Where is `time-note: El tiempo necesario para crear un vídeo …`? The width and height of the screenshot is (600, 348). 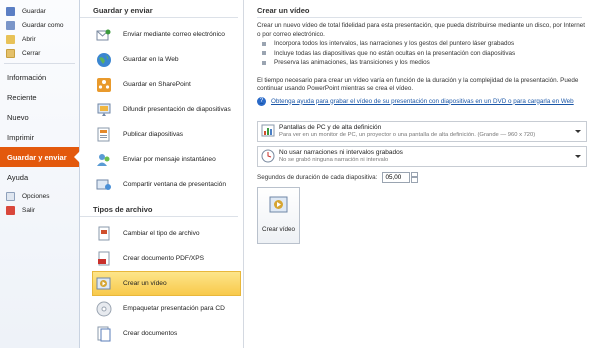 time-note: El tiempo necesario para crear un vídeo … is located at coordinates (418, 84).